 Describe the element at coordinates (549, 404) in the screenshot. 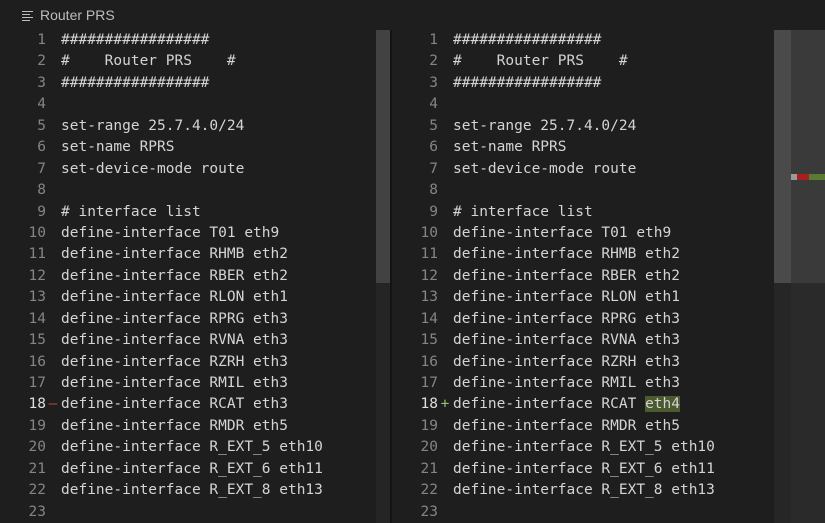

I see `line-text-unchanged: define-interface RCAT` at that location.